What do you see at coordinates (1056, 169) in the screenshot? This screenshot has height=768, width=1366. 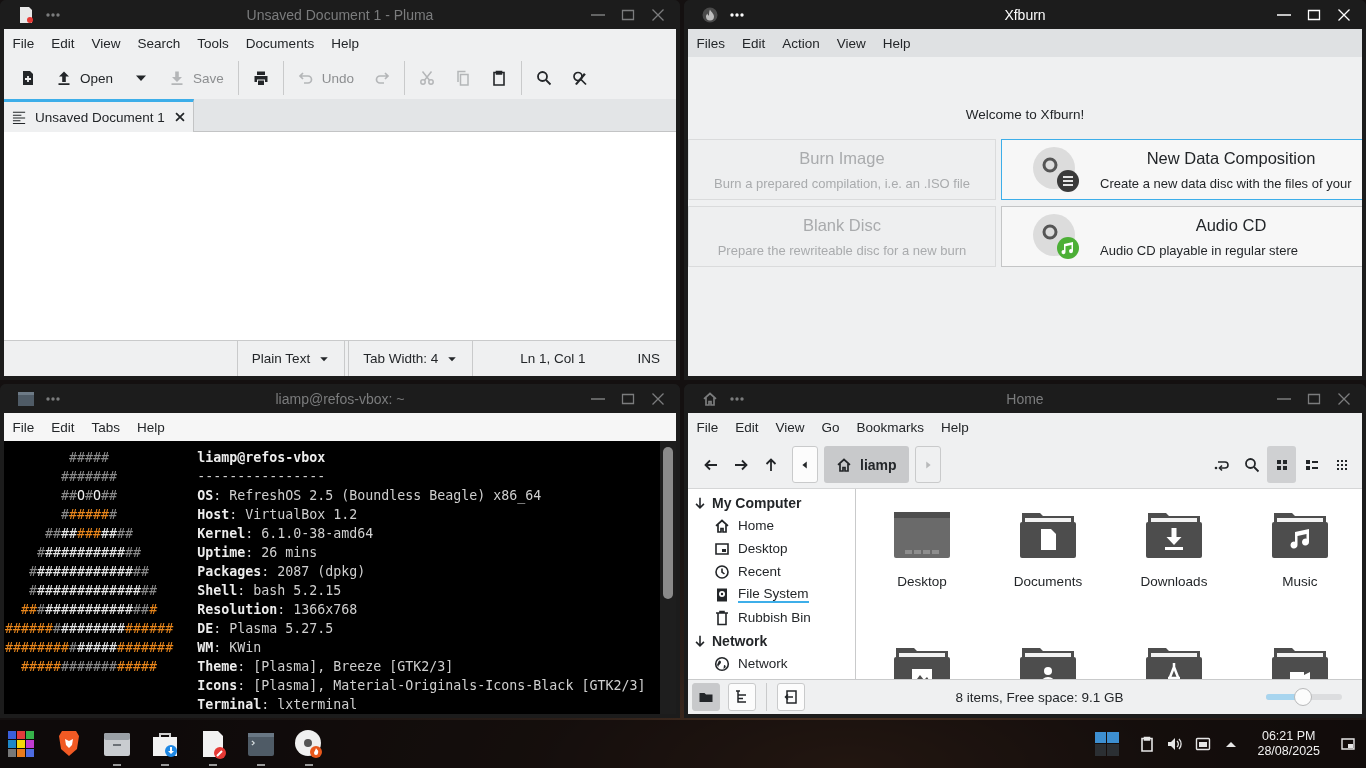 I see `data-disc-icon` at bounding box center [1056, 169].